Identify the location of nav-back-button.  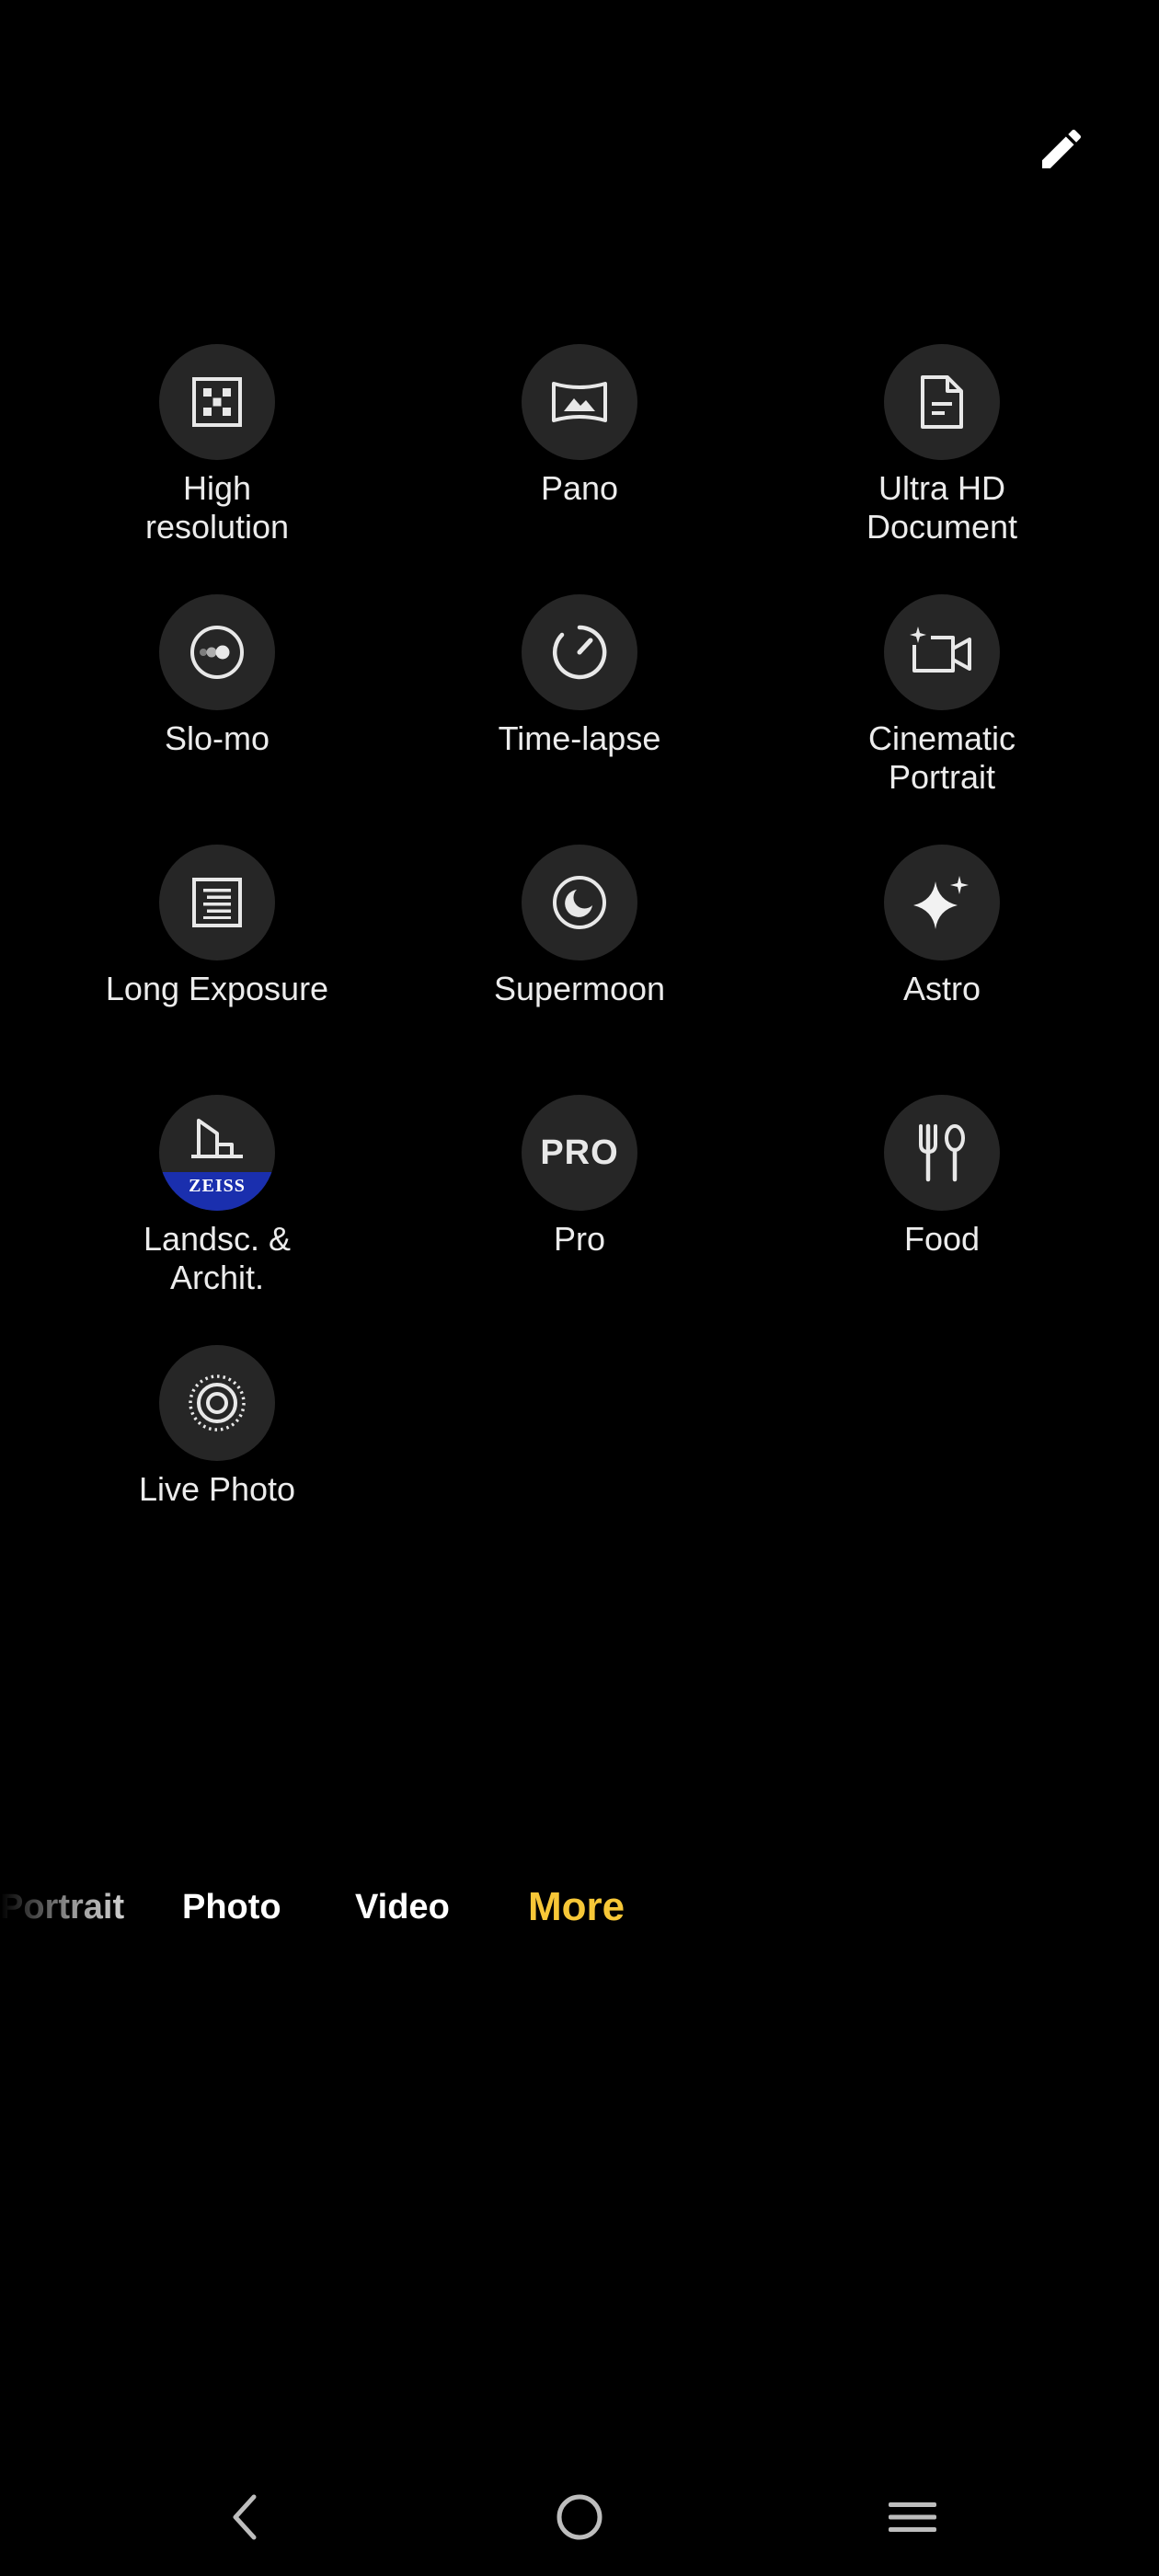
(244, 2517).